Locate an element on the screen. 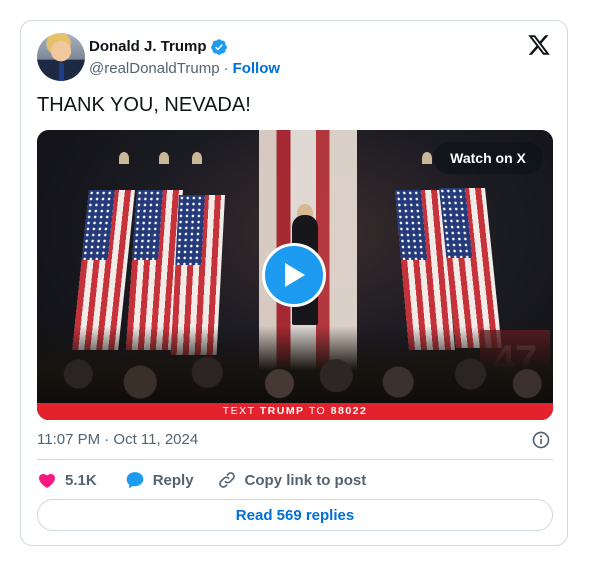 Image resolution: width=590 pixels, height=568 pixels. post-timestamp: 11:07 PM · Oct 11, 2024 is located at coordinates (117, 439).